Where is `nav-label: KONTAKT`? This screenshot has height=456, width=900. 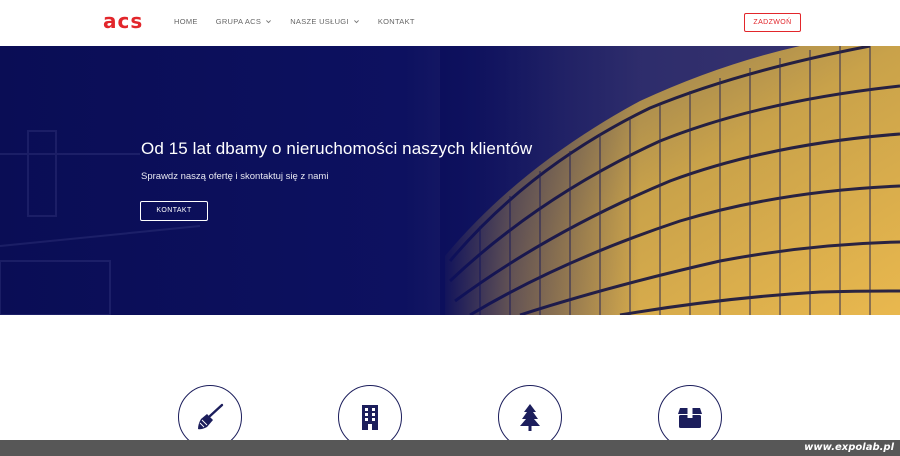 nav-label: KONTAKT is located at coordinates (396, 21).